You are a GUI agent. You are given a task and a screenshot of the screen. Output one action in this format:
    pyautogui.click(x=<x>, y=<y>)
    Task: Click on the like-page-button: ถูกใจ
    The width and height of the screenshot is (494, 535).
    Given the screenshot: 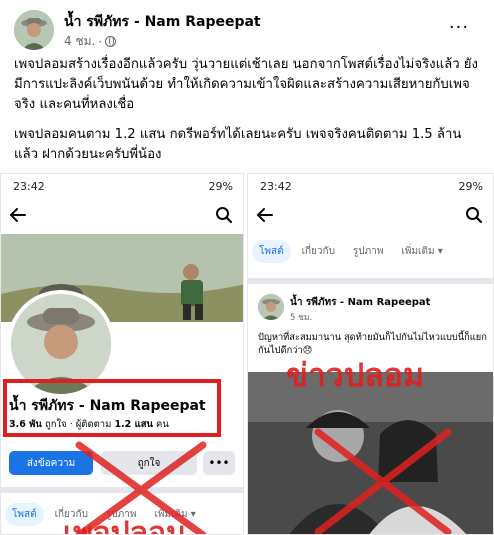 What is the action you would take?
    pyautogui.click(x=149, y=463)
    